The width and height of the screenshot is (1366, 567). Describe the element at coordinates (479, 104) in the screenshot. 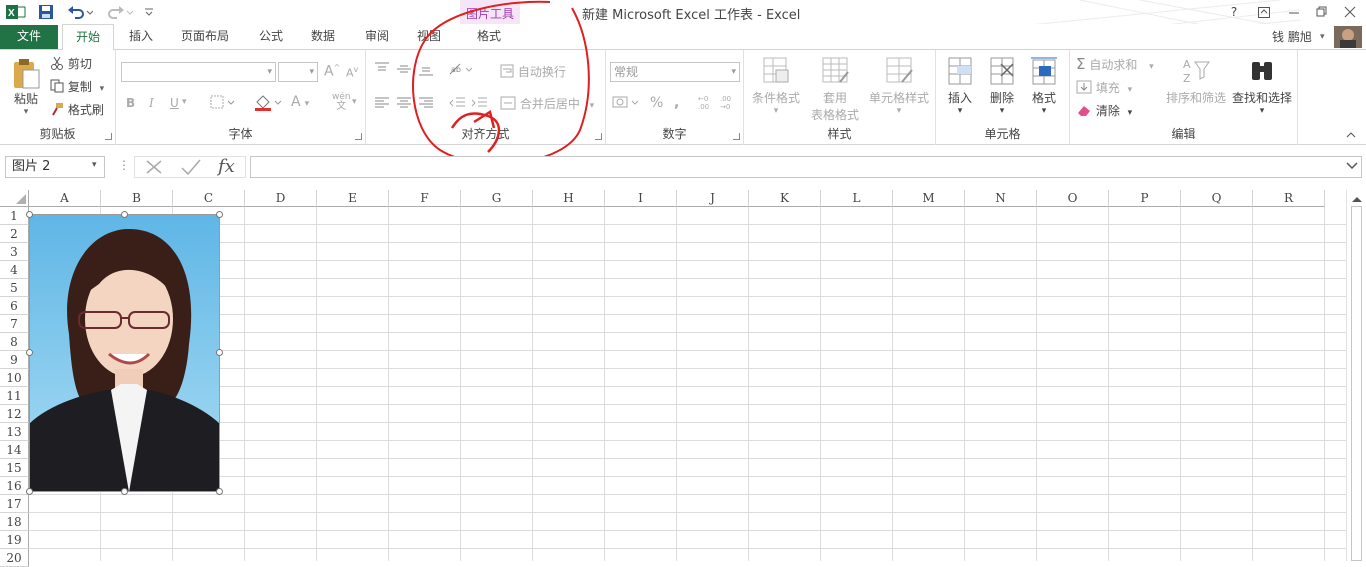

I see `increase-indent-button` at that location.